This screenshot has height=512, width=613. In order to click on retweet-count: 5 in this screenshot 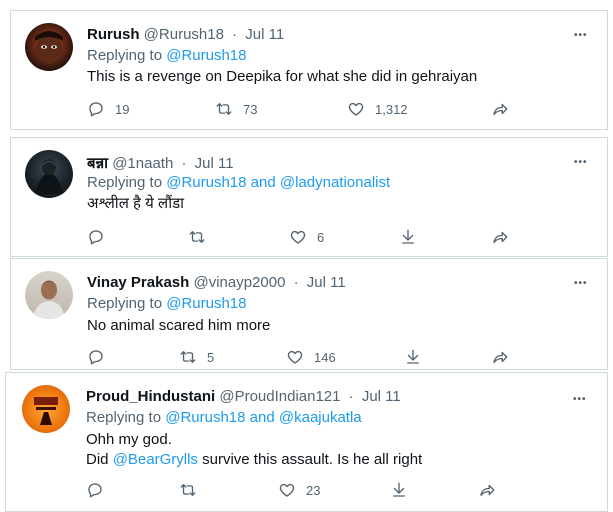, I will do `click(211, 357)`.